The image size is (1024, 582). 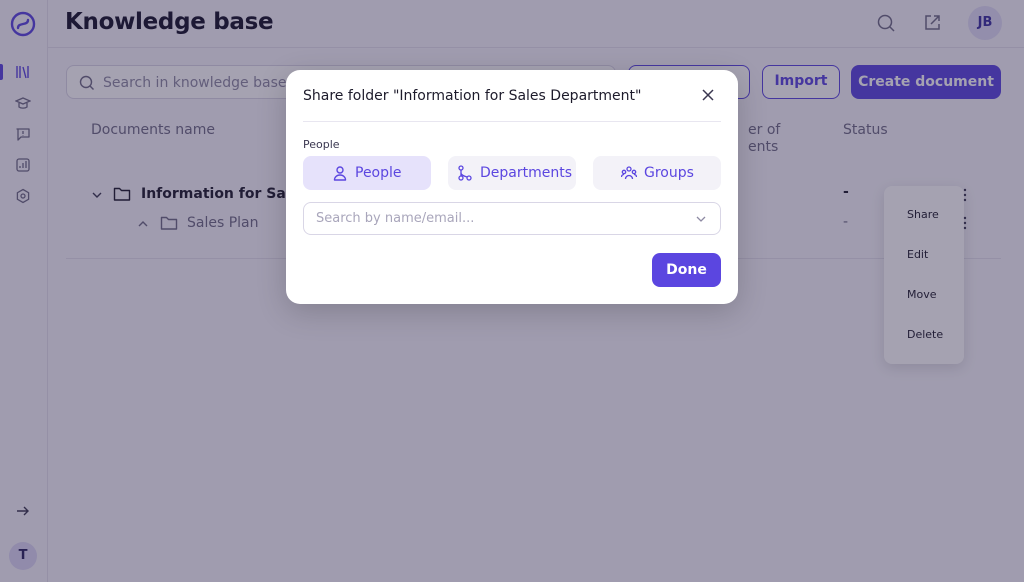 I want to click on tab-label: Groups, so click(x=669, y=173).